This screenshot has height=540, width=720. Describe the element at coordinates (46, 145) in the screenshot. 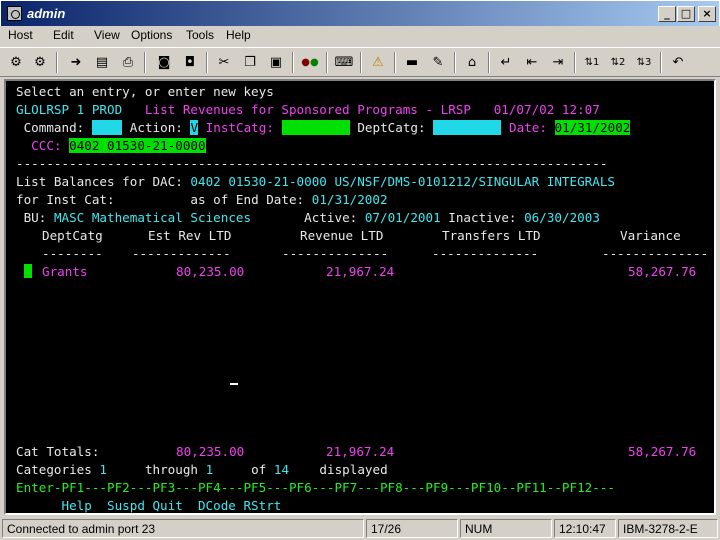

I see `ccc-label: CCC:` at that location.